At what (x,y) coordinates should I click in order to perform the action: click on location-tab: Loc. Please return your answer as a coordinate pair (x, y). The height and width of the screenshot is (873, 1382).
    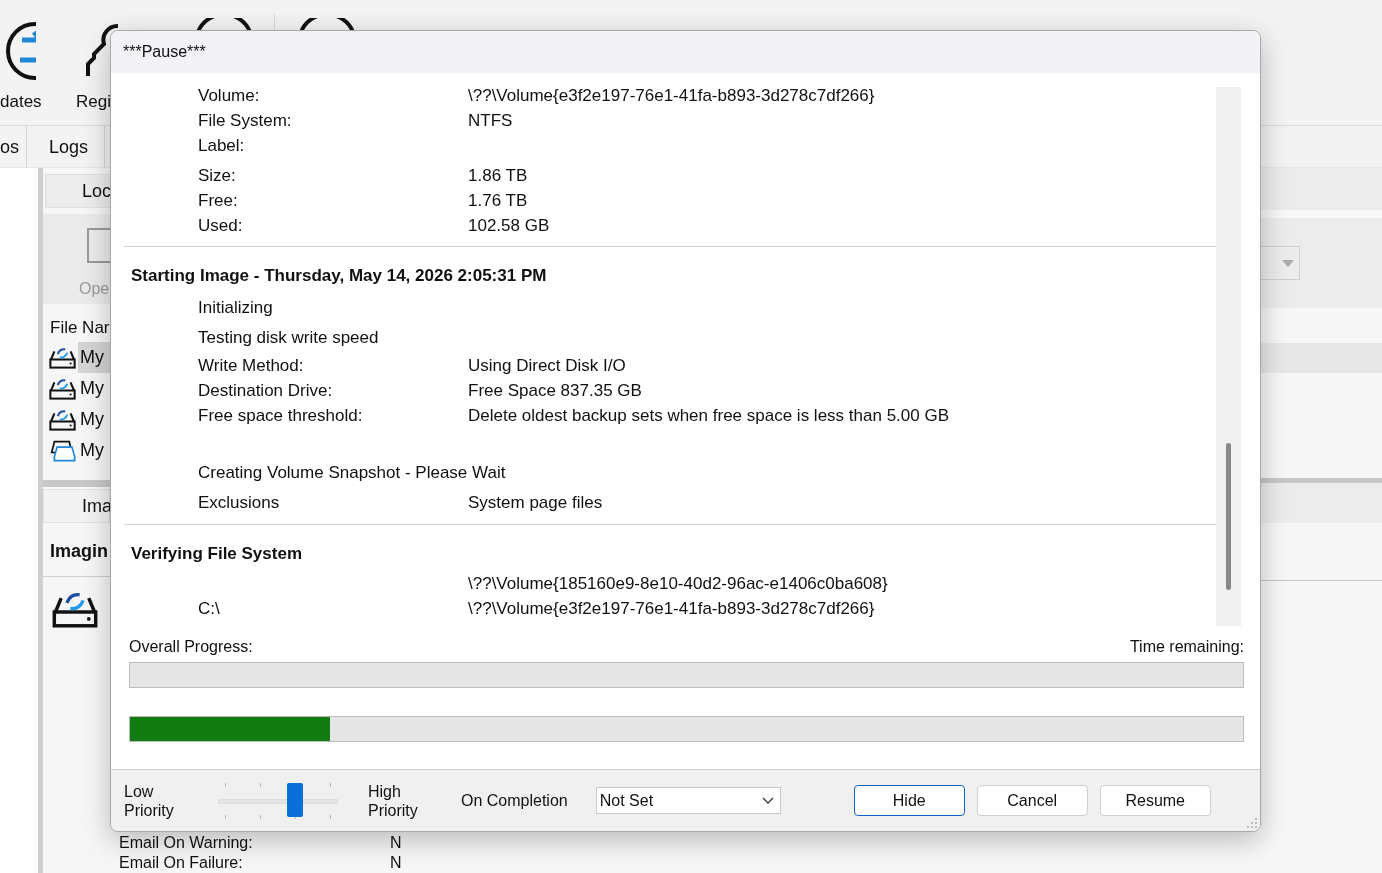
    Looking at the image, I should click on (77, 191).